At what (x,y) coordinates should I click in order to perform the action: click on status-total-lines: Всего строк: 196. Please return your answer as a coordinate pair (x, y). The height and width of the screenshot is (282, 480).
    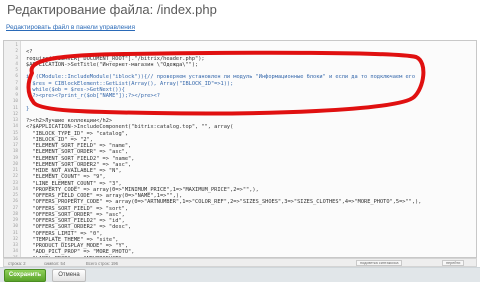
    Looking at the image, I should click on (102, 263).